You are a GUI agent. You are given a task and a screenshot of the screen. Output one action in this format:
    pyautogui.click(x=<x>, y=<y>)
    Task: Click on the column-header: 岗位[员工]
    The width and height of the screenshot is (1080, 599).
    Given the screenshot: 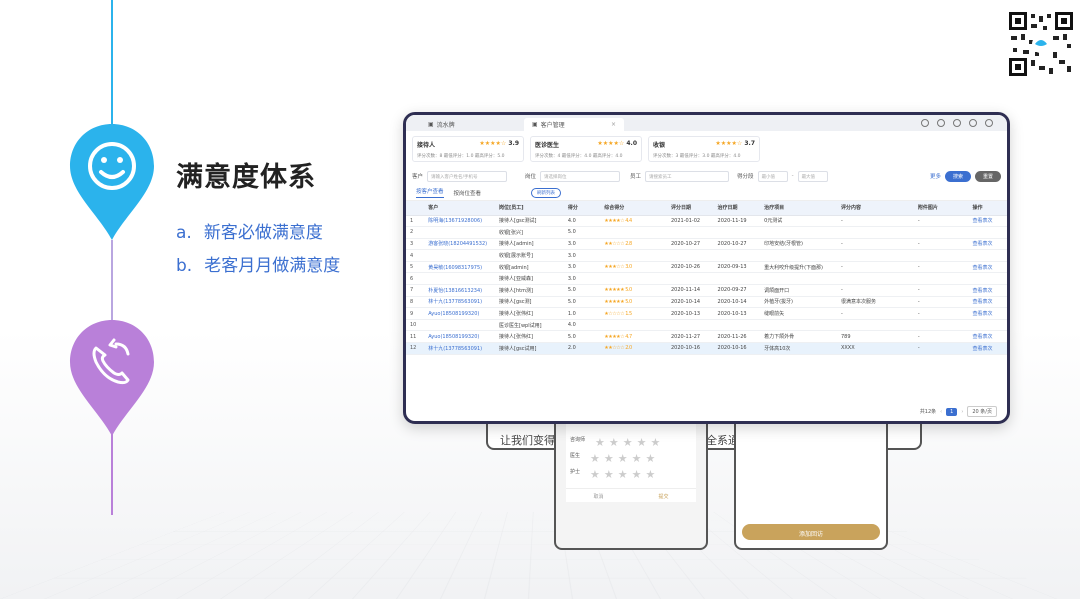 What is the action you would take?
    pyautogui.click(x=529, y=208)
    